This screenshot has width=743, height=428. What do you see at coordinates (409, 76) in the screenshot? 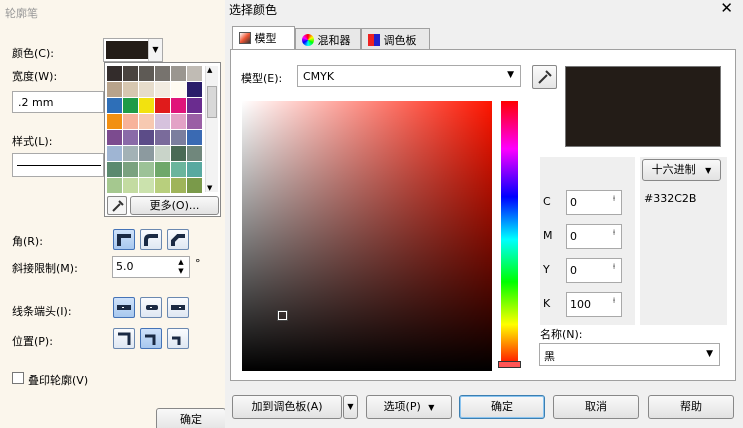
I see `model-select: CMYK ▼` at bounding box center [409, 76].